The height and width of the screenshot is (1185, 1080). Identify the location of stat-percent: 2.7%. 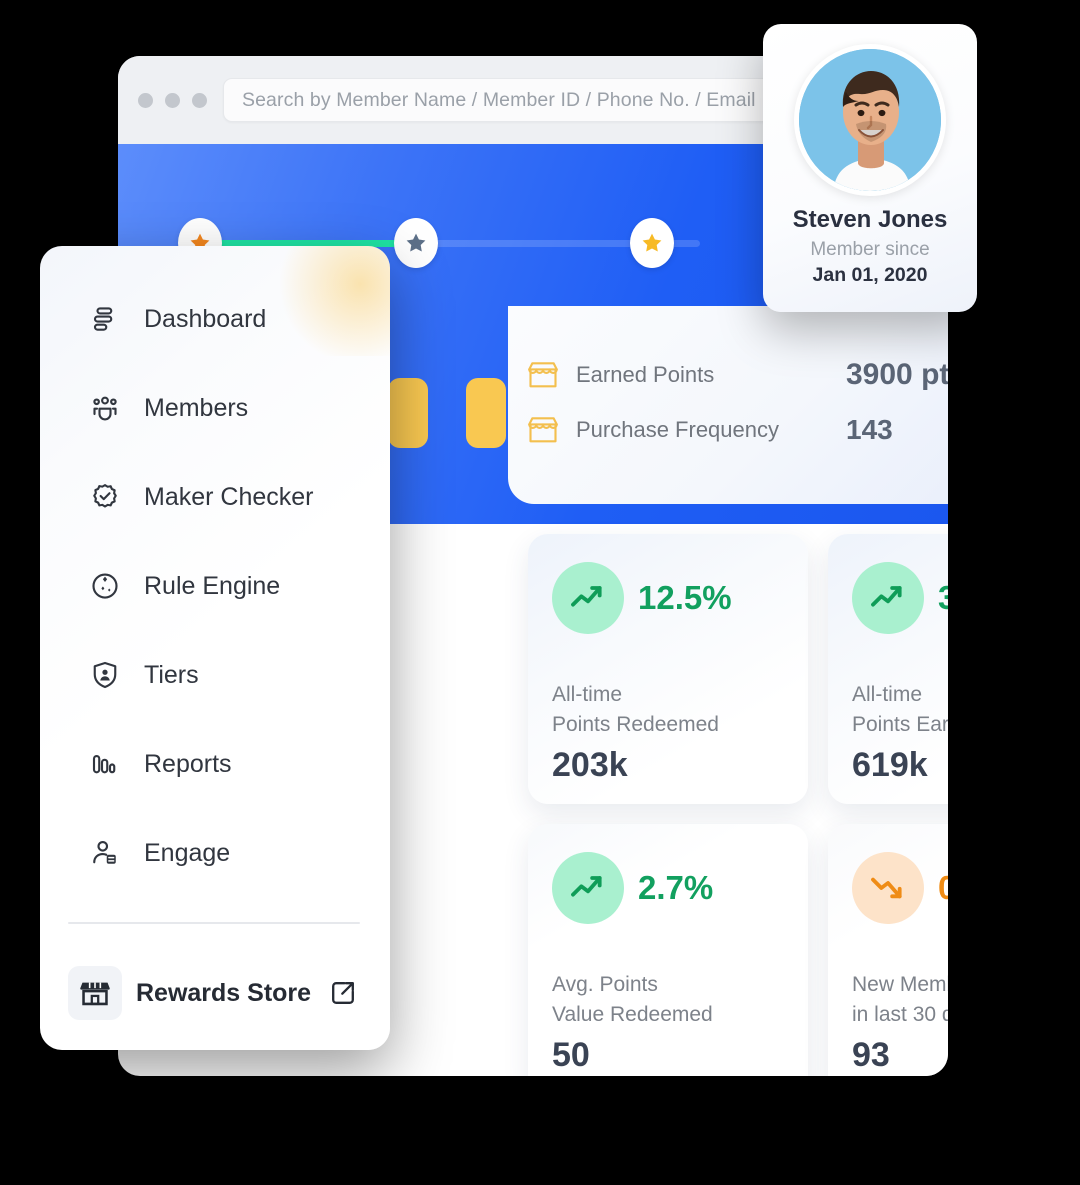
(676, 887).